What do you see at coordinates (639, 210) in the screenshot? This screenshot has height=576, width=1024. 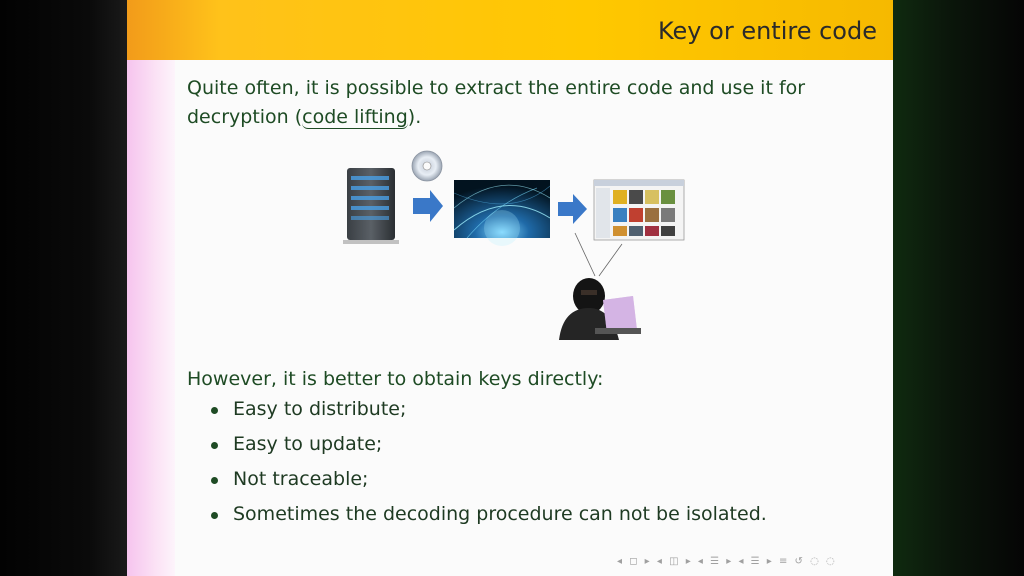 I see `media-library-screenshot` at bounding box center [639, 210].